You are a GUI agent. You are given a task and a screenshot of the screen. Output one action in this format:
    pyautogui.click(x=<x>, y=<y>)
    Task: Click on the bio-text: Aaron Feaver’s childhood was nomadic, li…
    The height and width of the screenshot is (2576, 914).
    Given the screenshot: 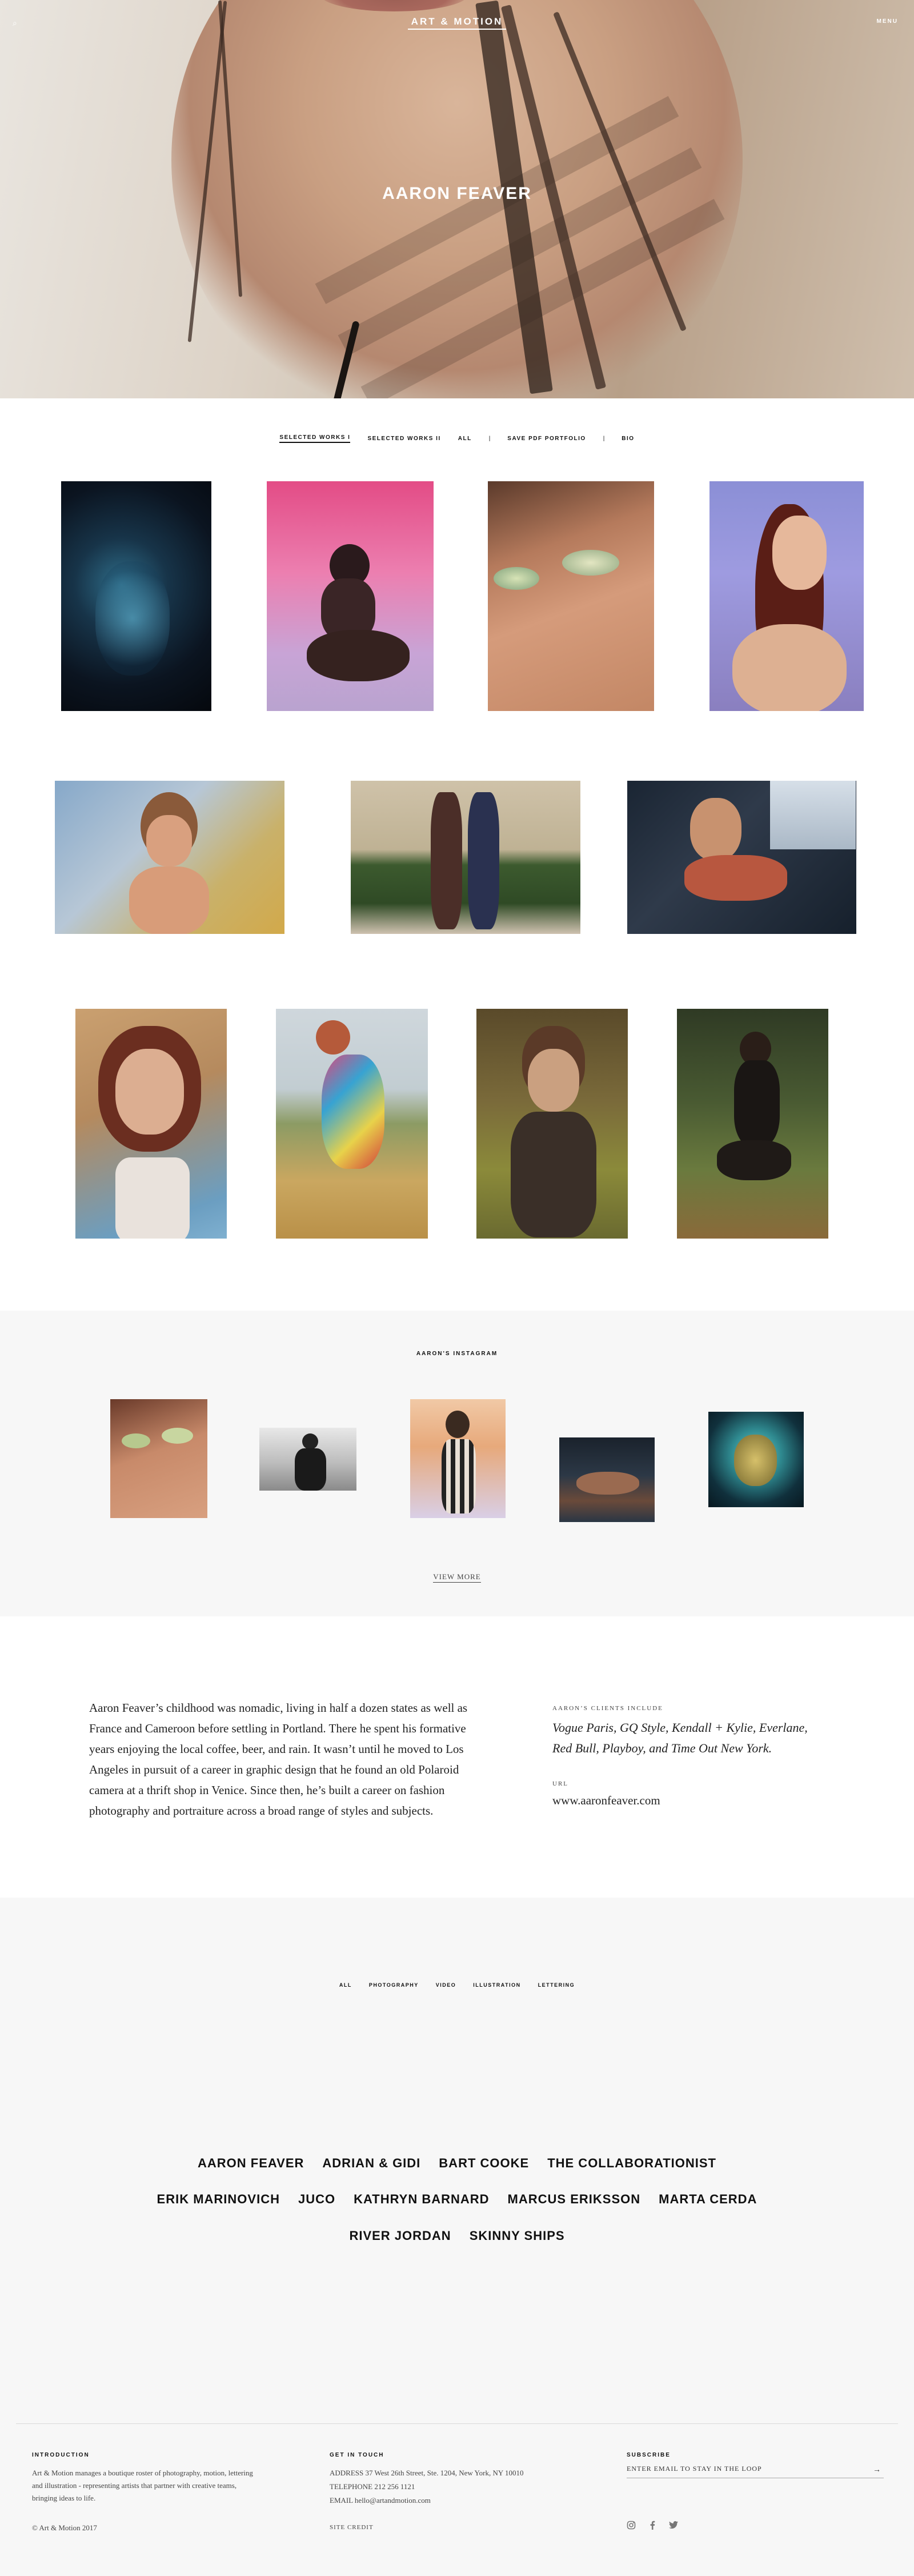 What is the action you would take?
    pyautogui.click(x=278, y=1760)
    